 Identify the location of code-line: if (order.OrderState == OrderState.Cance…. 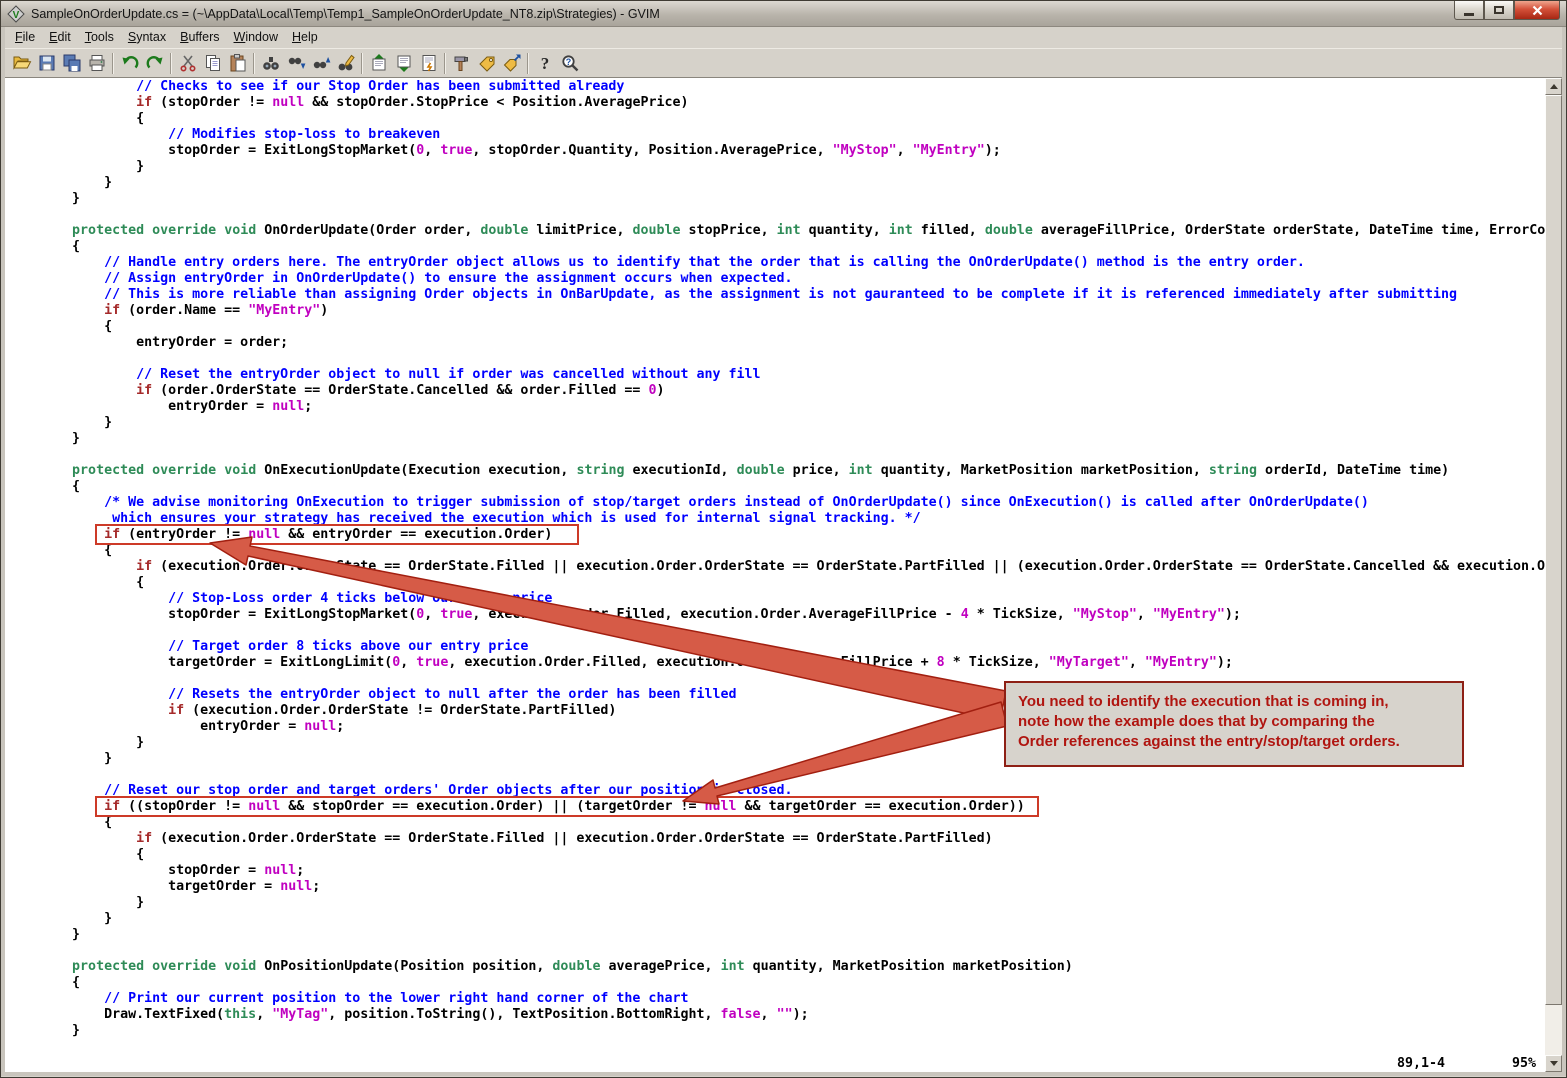
(400, 390).